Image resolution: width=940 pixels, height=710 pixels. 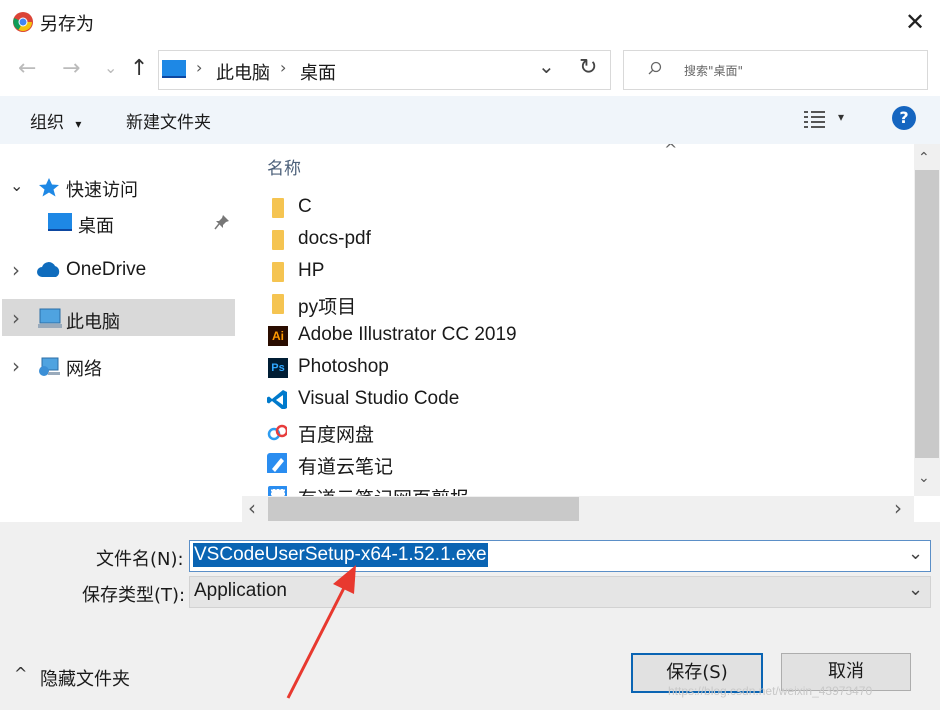 What do you see at coordinates (407, 334) in the screenshot?
I see `file-name: Adobe Illustrator CC 2019` at bounding box center [407, 334].